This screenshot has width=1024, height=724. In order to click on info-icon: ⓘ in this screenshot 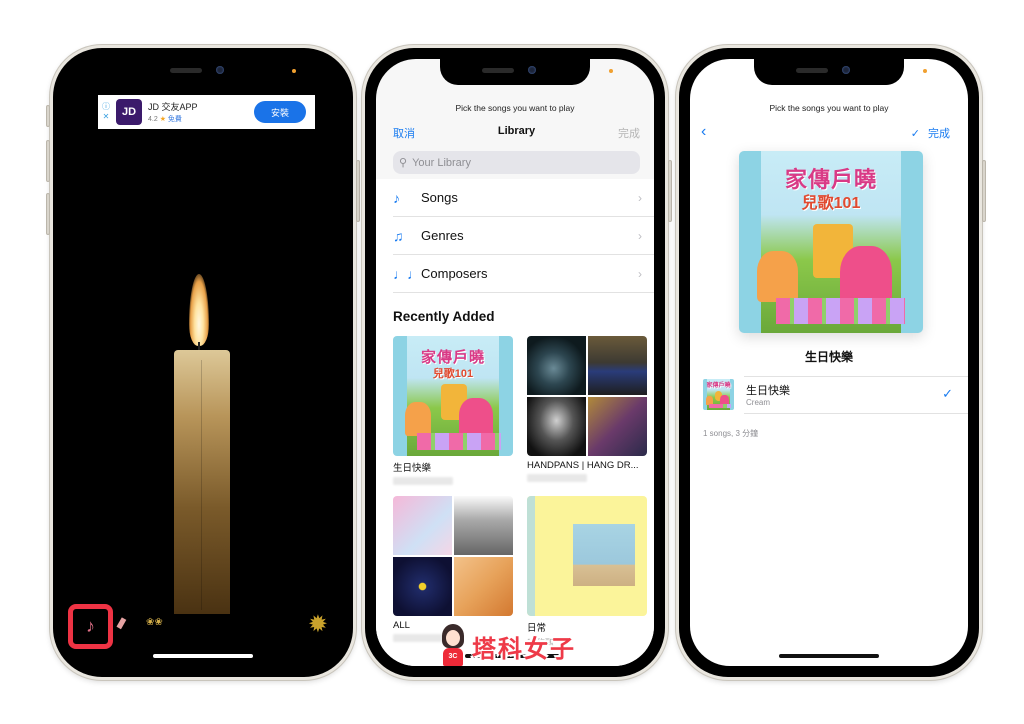, I will do `click(106, 107)`.